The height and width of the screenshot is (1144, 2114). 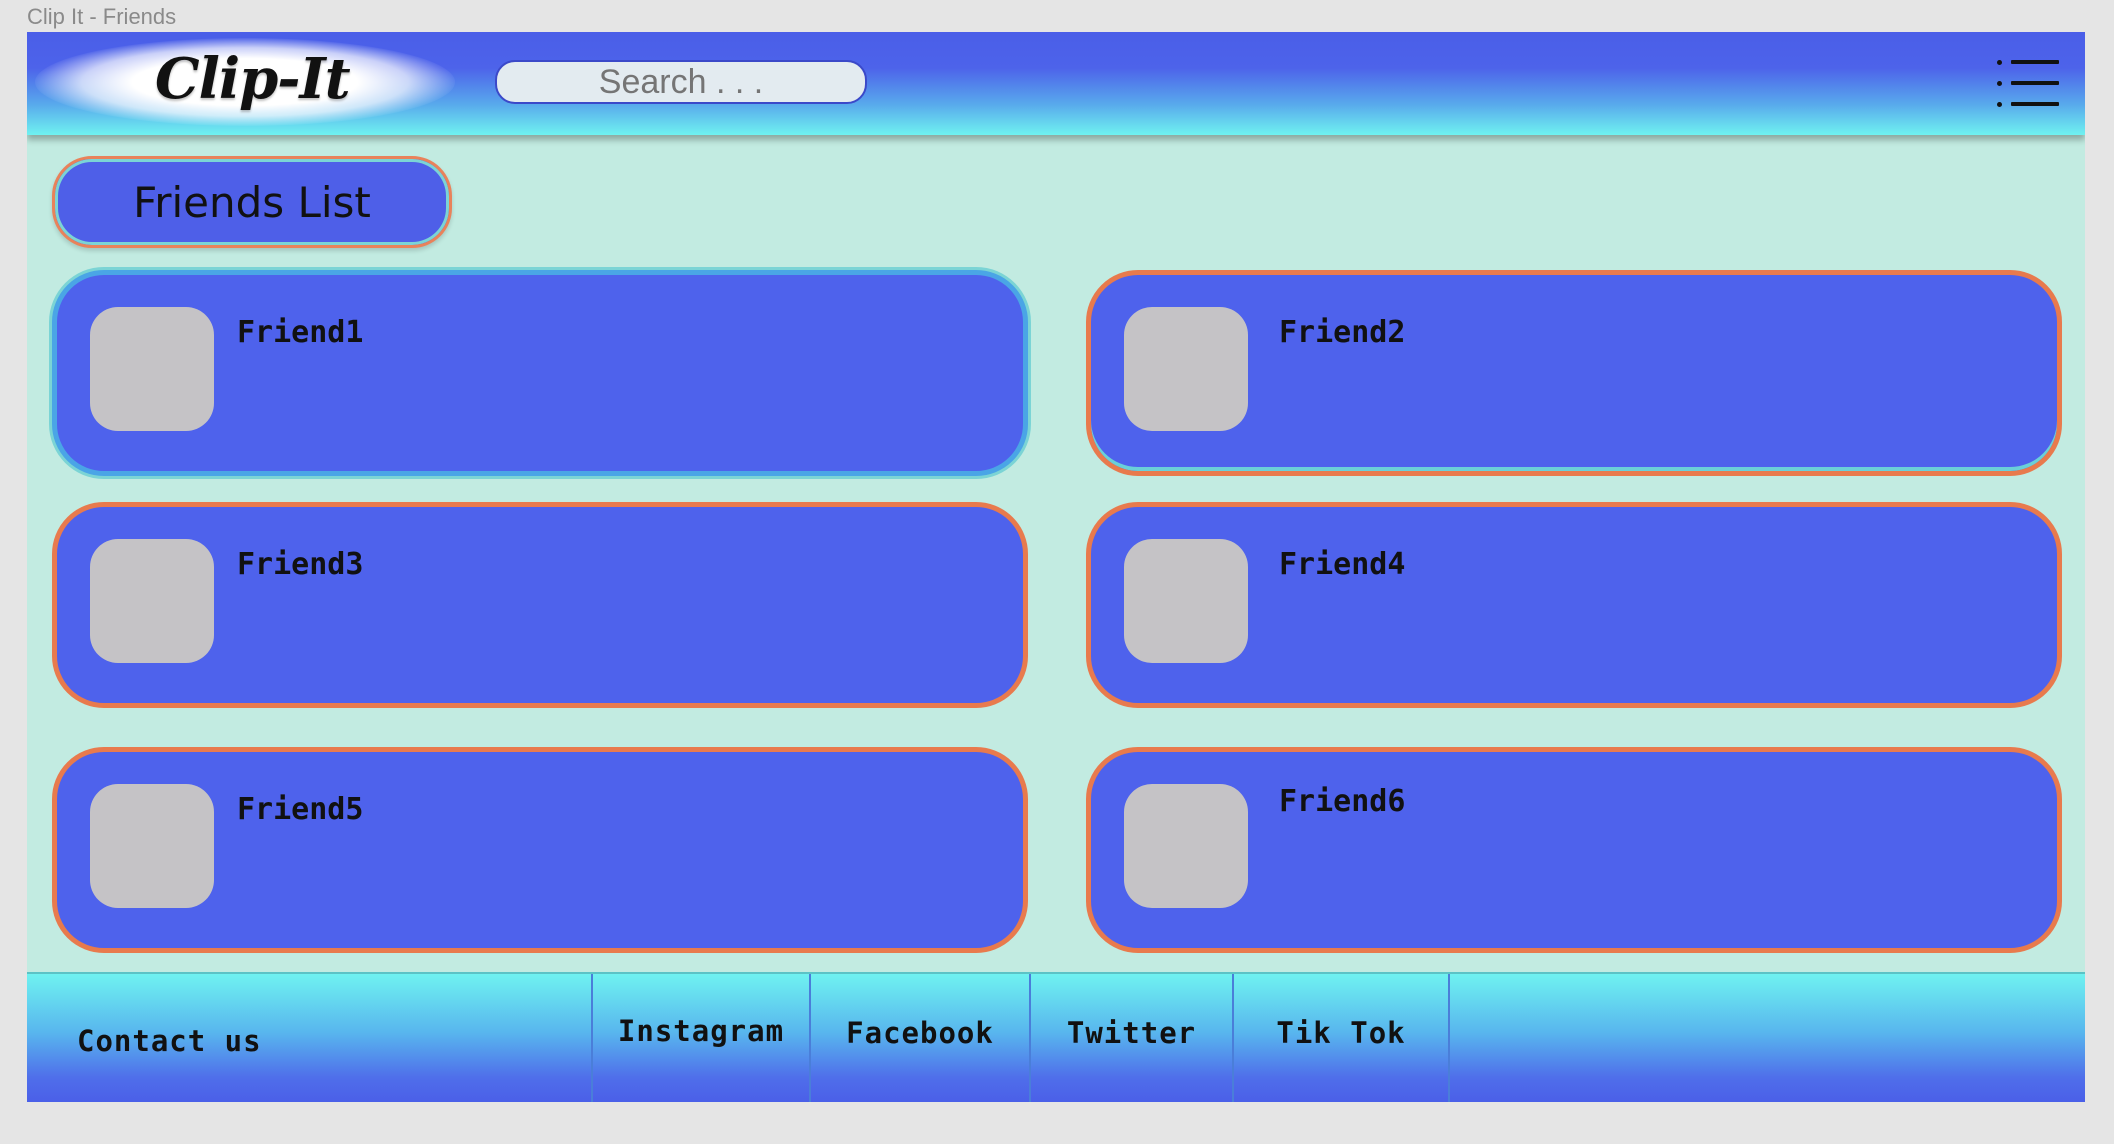 What do you see at coordinates (102, 16) in the screenshot?
I see `window-title: Clip It - Friends` at bounding box center [102, 16].